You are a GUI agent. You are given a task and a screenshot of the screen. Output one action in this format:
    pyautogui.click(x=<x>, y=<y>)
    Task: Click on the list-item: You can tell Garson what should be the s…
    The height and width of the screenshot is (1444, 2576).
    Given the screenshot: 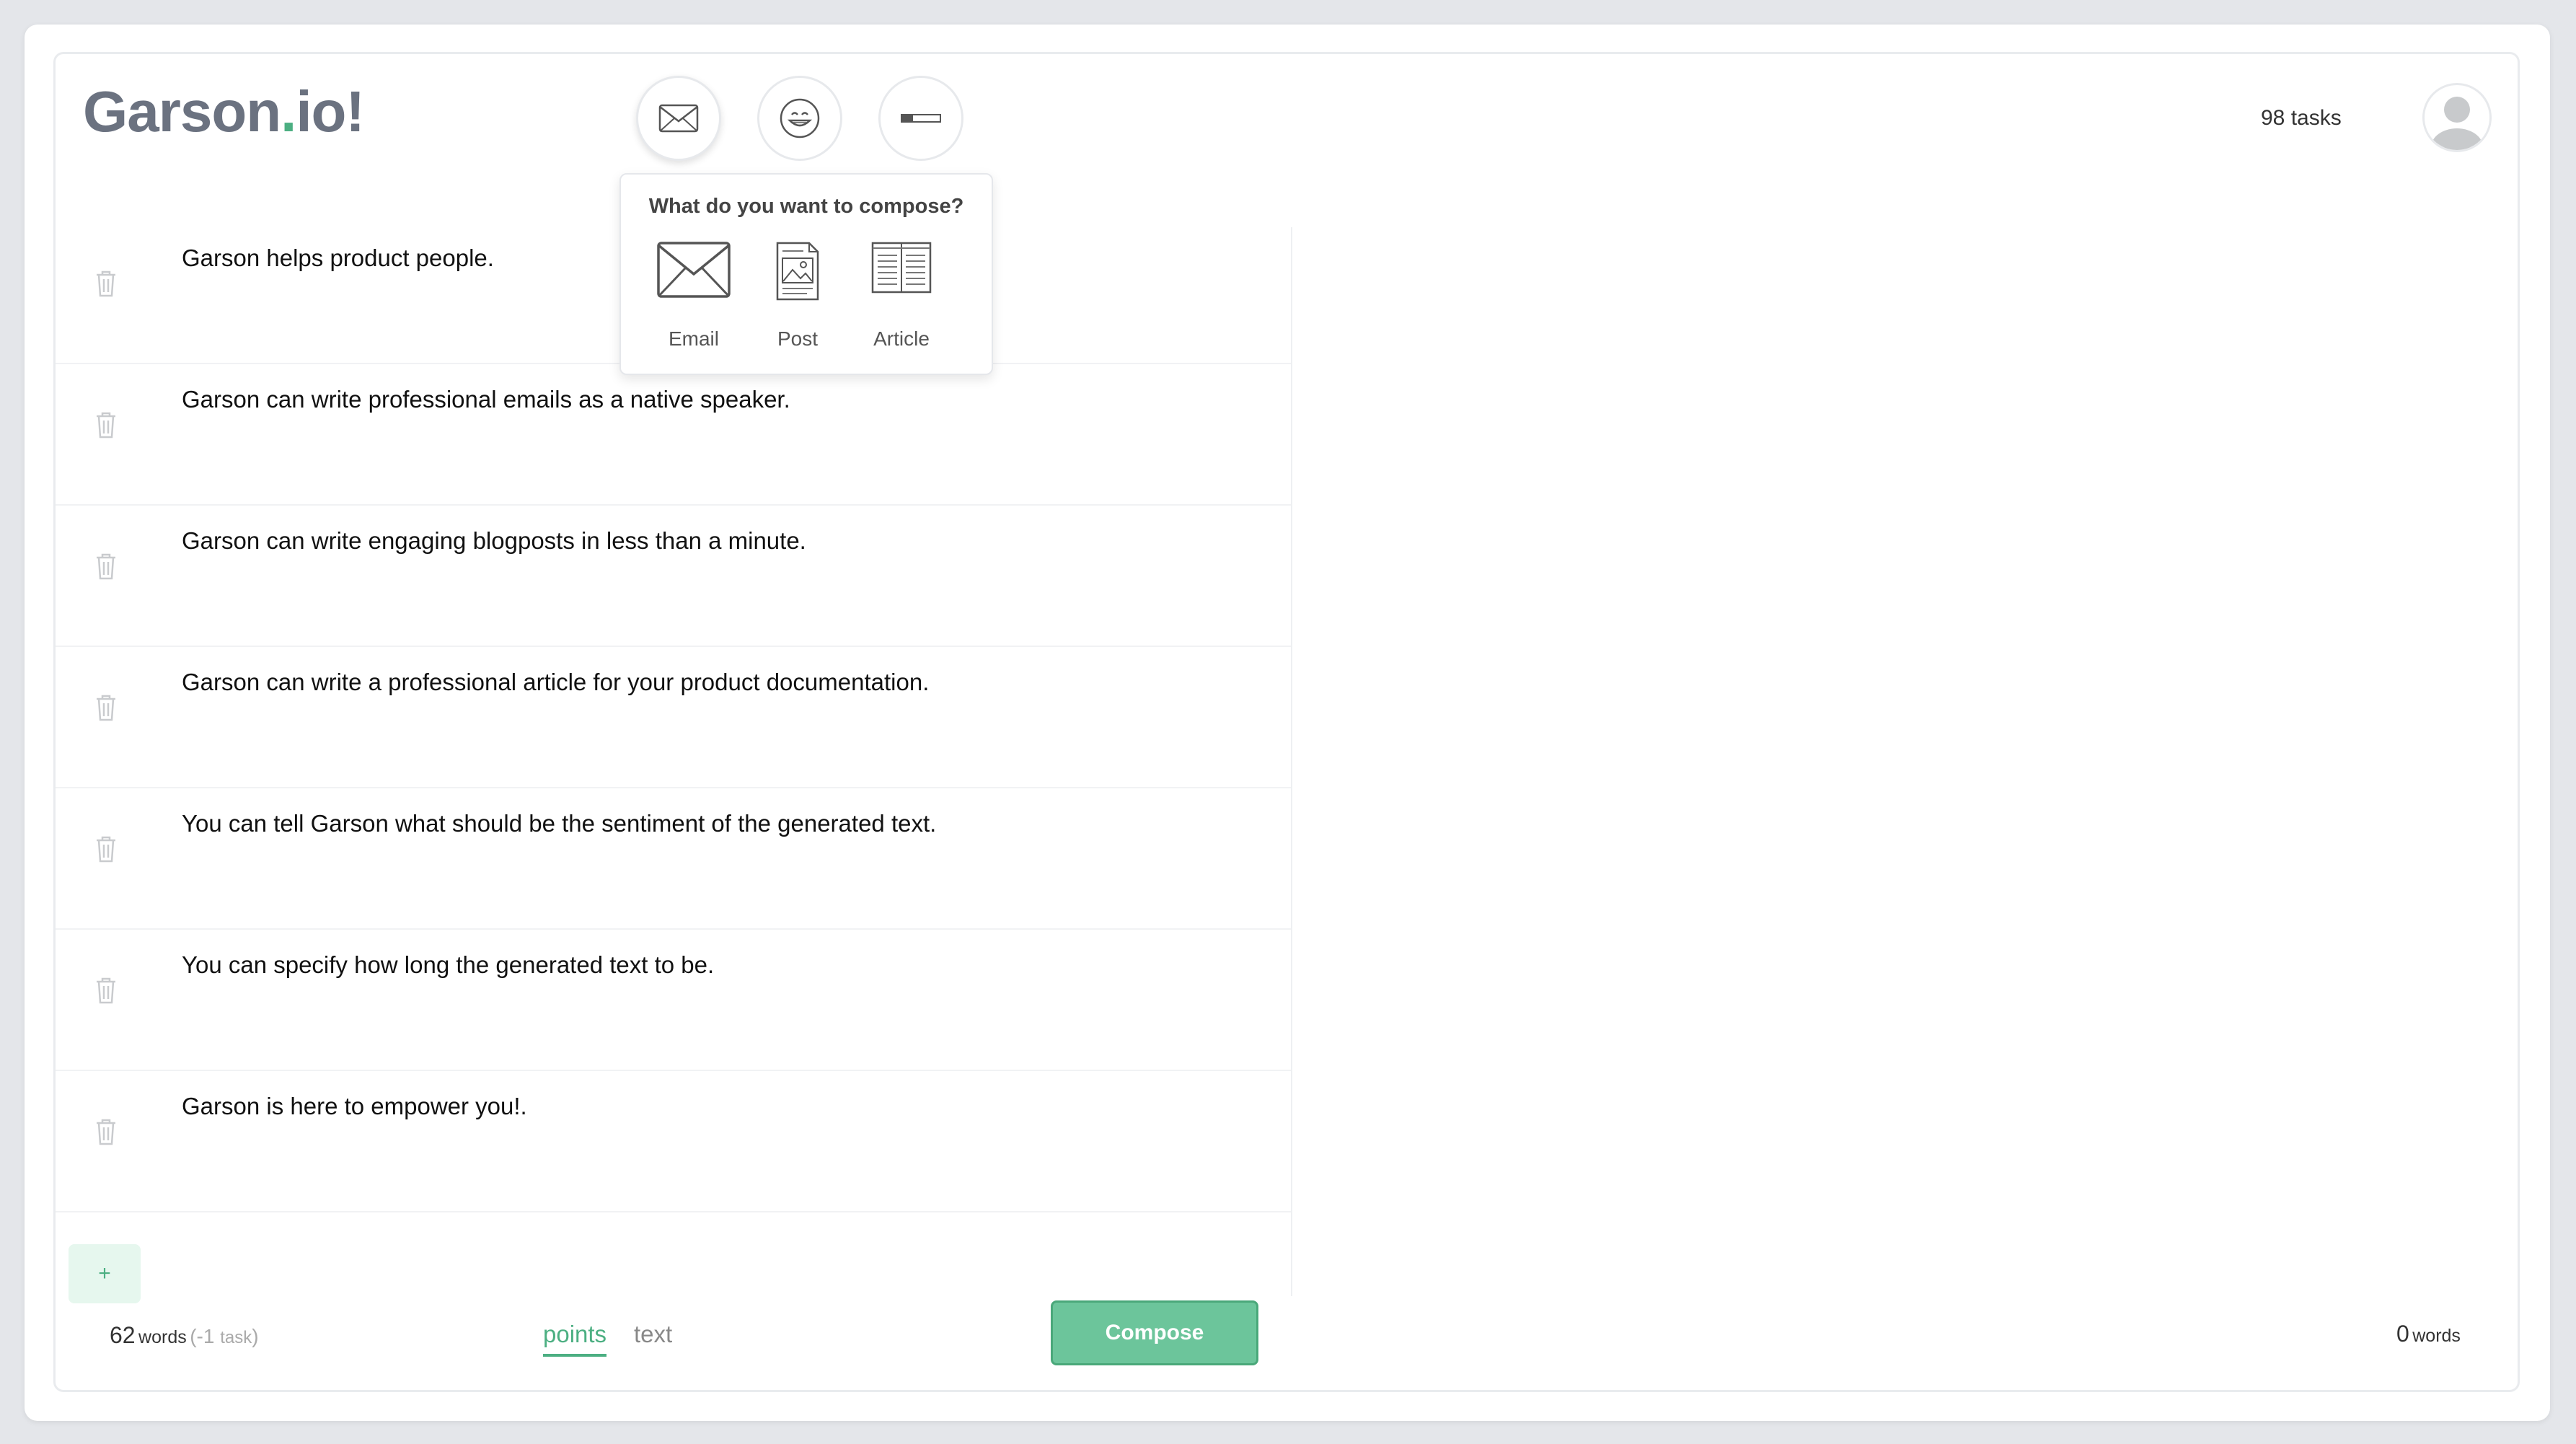 What is the action you would take?
    pyautogui.click(x=673, y=859)
    